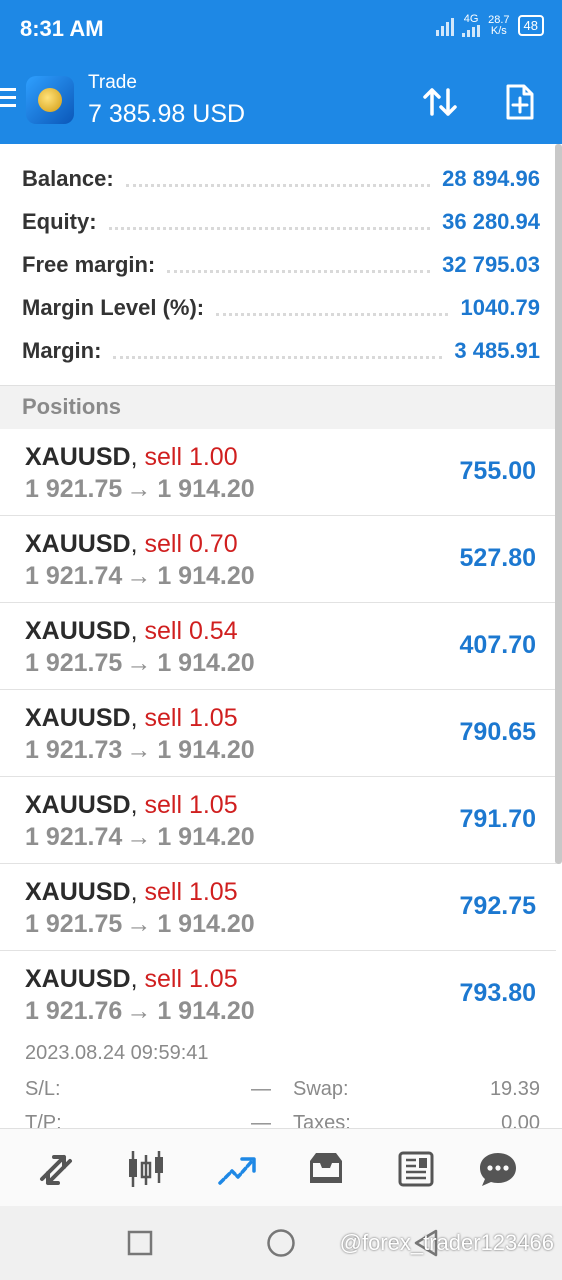  I want to click on detail-row-sl-swap: S/L: — Swap: 19.39, so click(282, 1092).